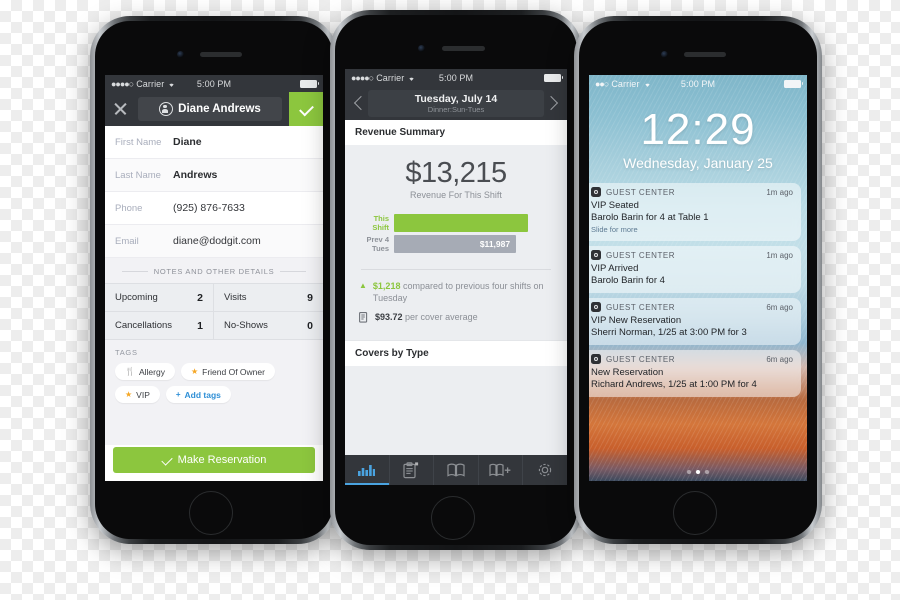  Describe the element at coordinates (166, 109) in the screenshot. I see `person-icon` at that location.